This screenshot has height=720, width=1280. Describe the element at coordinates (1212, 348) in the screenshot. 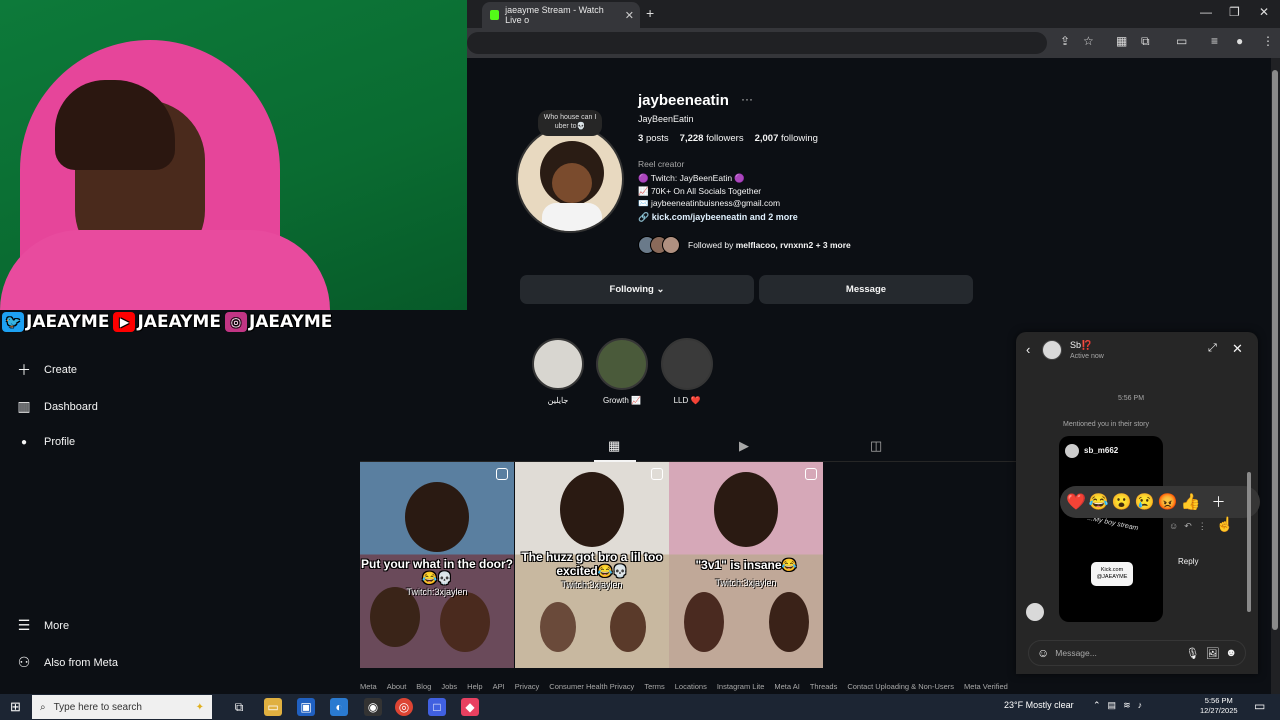

I see `expand-icon: ⤢` at that location.